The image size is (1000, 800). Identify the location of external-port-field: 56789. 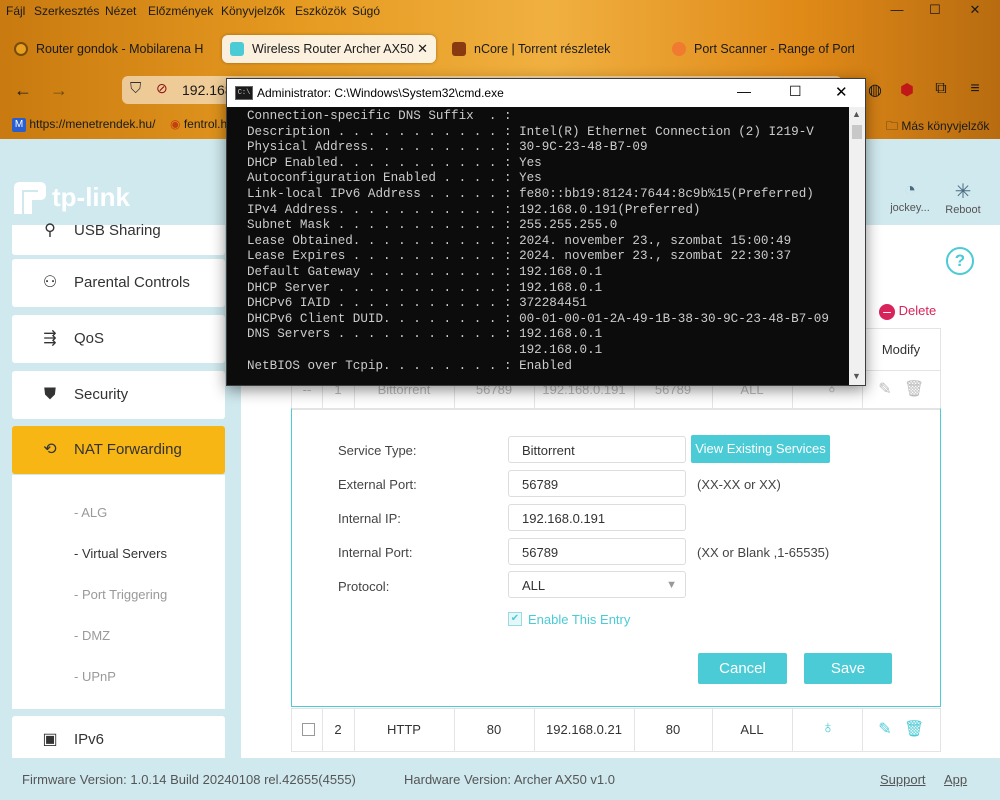
(597, 483).